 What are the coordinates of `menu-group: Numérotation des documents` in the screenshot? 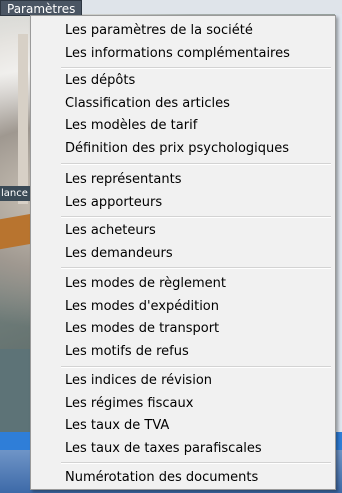 It's located at (183, 478).